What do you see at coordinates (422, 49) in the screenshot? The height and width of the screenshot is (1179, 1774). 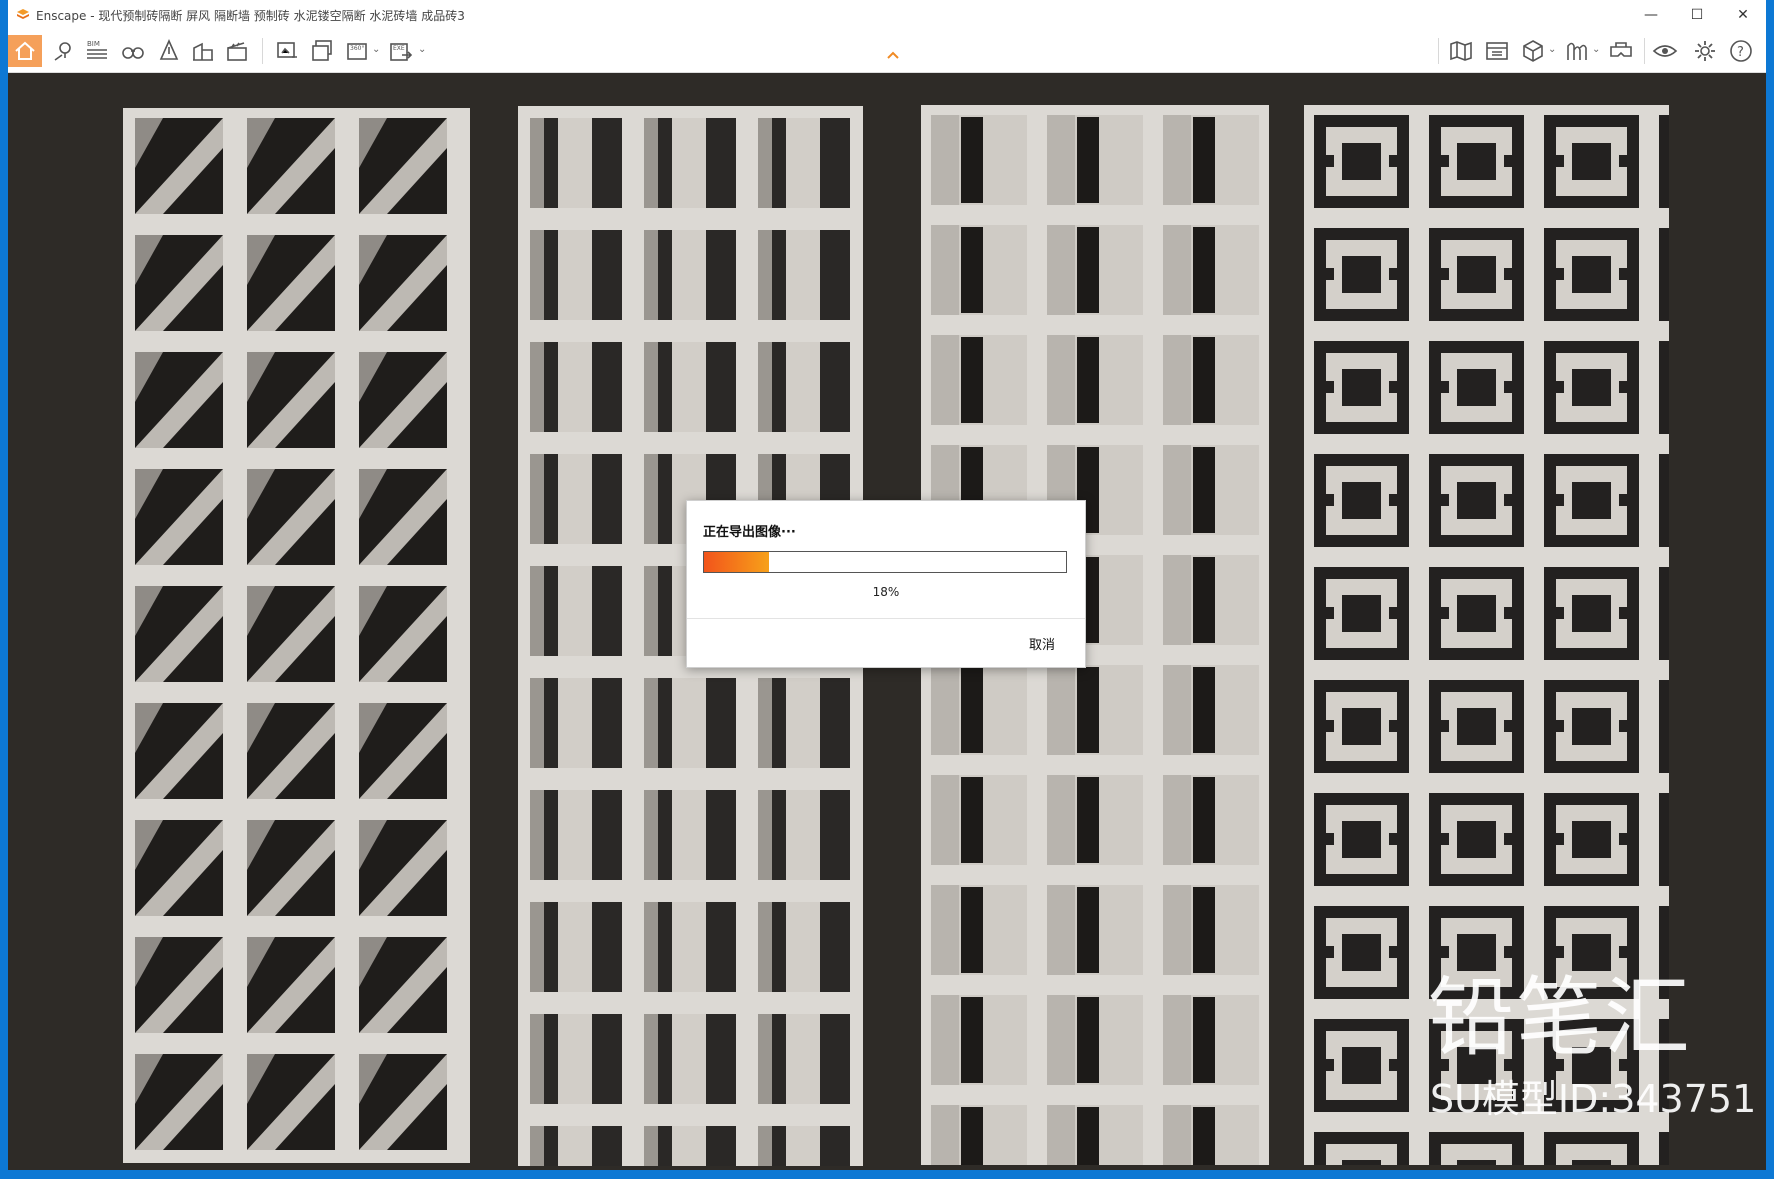 I see `export-dropdown-chevron-down-icon: ⌄` at bounding box center [422, 49].